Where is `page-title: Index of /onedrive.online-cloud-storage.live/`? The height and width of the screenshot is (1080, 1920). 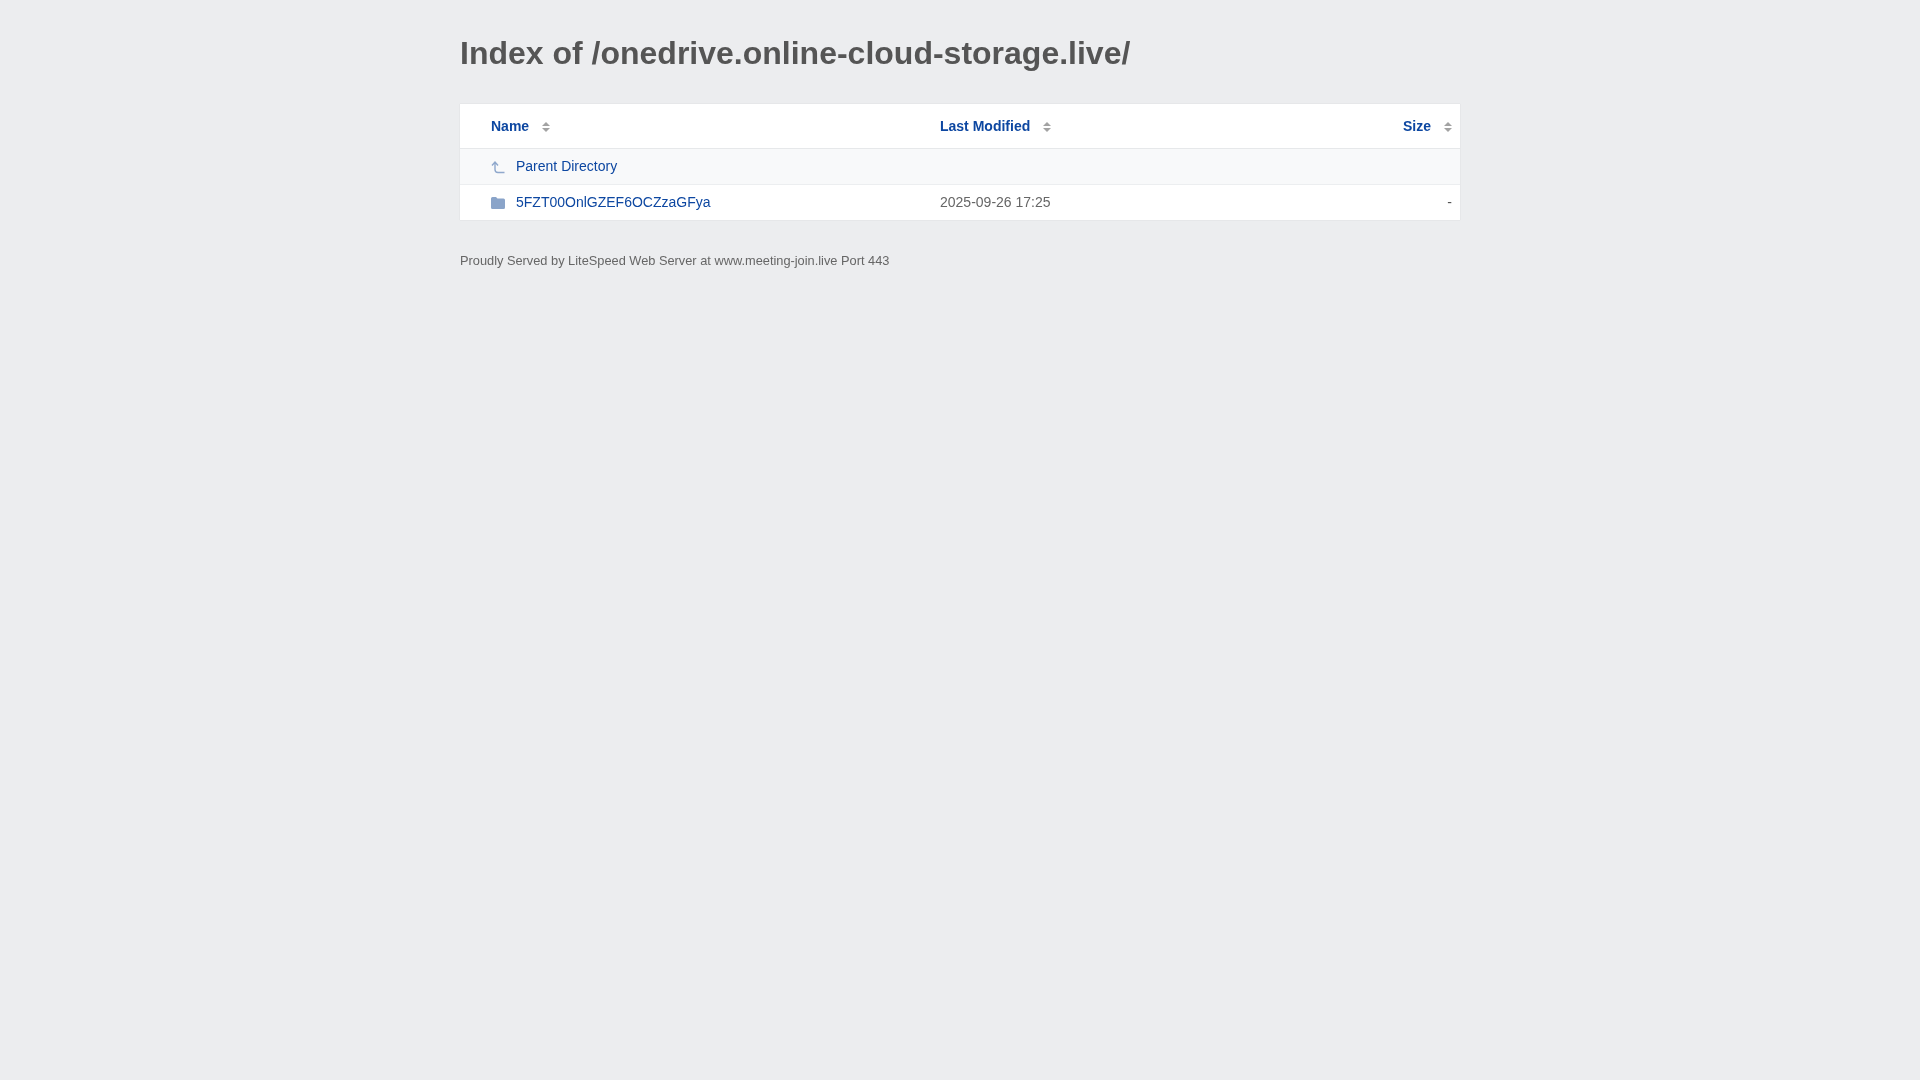
page-title: Index of /onedrive.online-cloud-storage.live/ is located at coordinates (796, 53).